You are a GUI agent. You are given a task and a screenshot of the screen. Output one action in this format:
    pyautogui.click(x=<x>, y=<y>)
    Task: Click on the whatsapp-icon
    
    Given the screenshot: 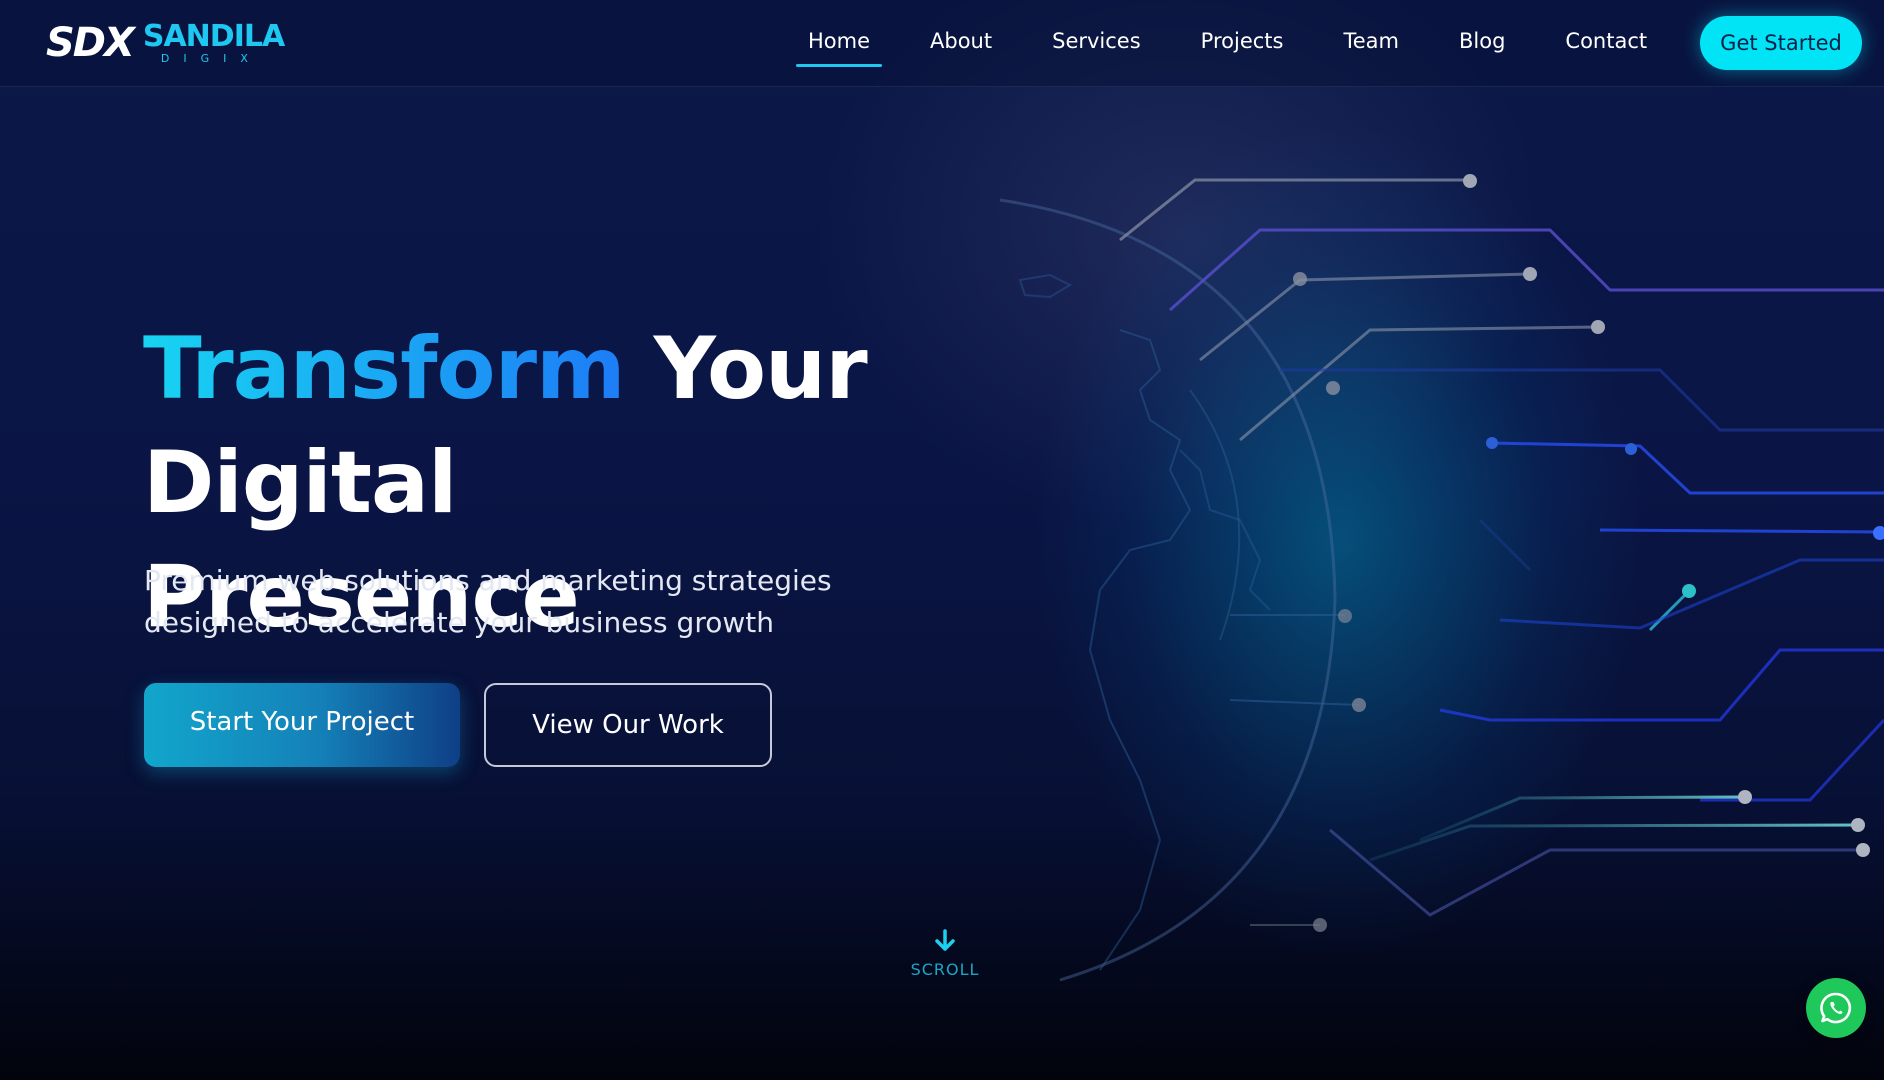 What is the action you would take?
    pyautogui.click(x=1836, y=1008)
    